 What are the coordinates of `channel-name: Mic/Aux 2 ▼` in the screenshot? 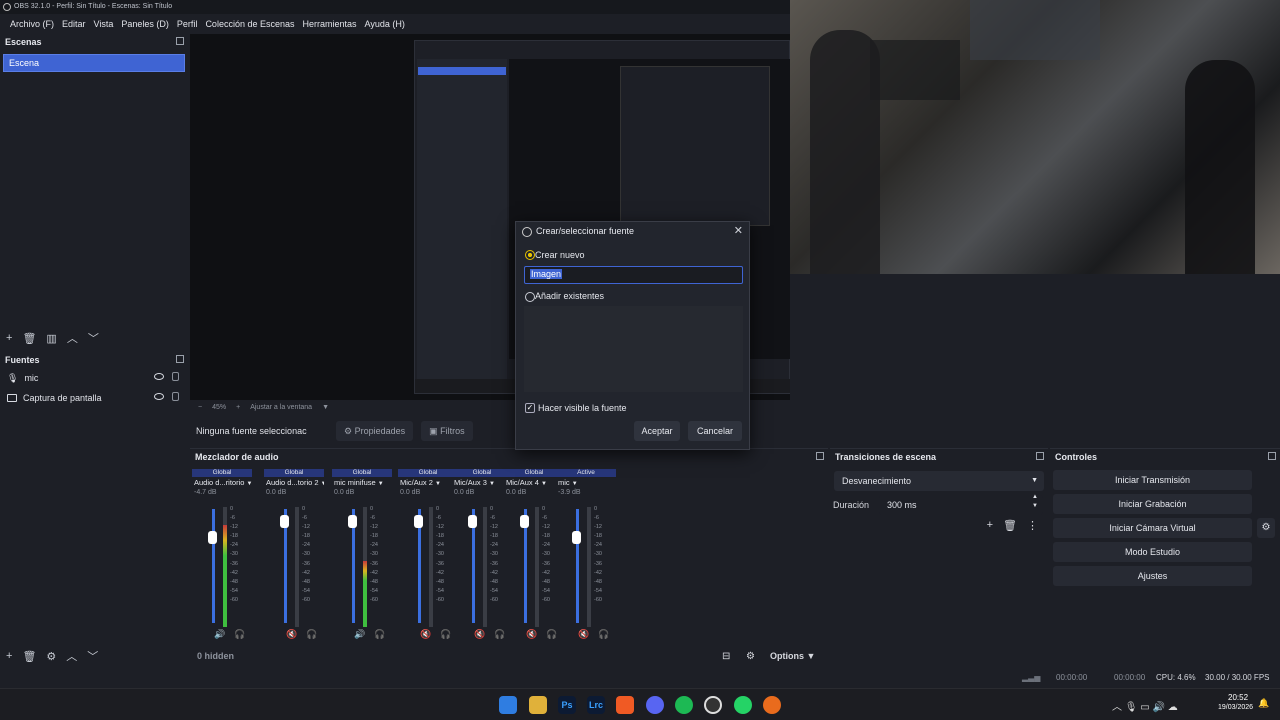 It's located at (428, 483).